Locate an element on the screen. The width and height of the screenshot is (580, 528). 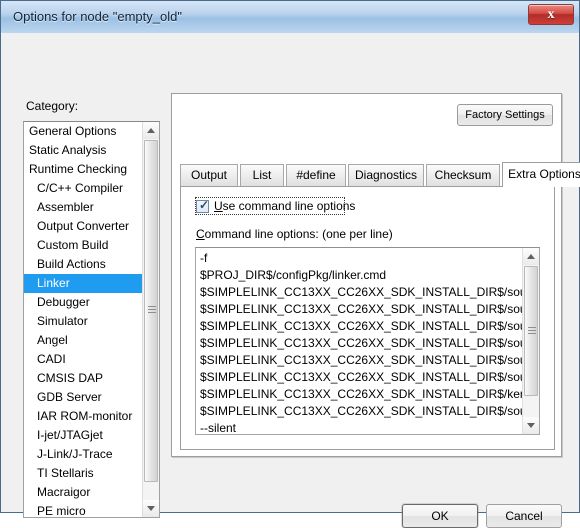
category-scrollbar-thumb is located at coordinates (151, 311).